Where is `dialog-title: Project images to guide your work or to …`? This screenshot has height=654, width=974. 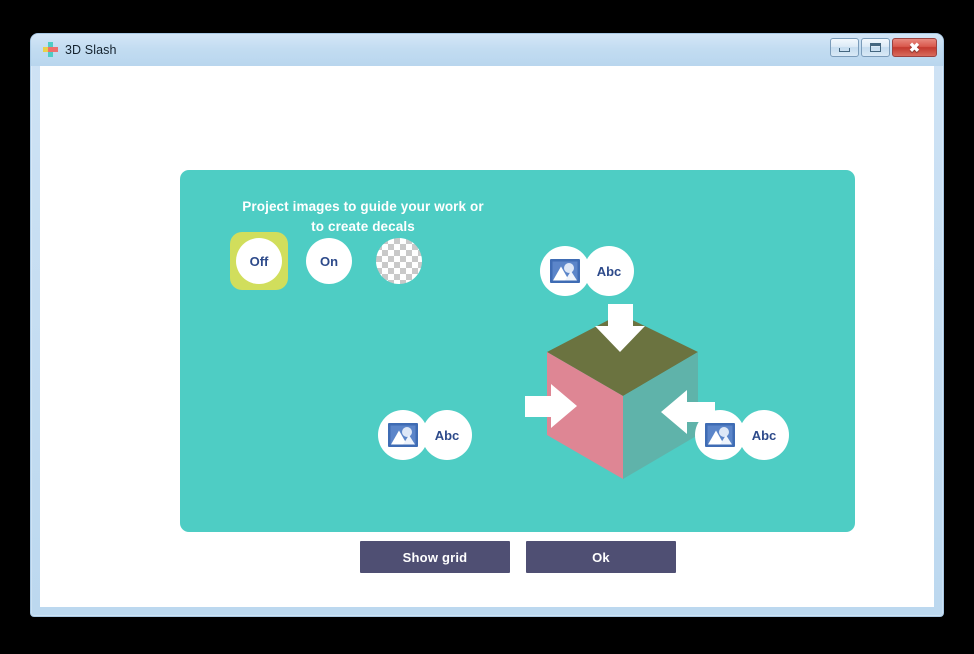
dialog-title: Project images to guide your work or to … is located at coordinates (363, 216).